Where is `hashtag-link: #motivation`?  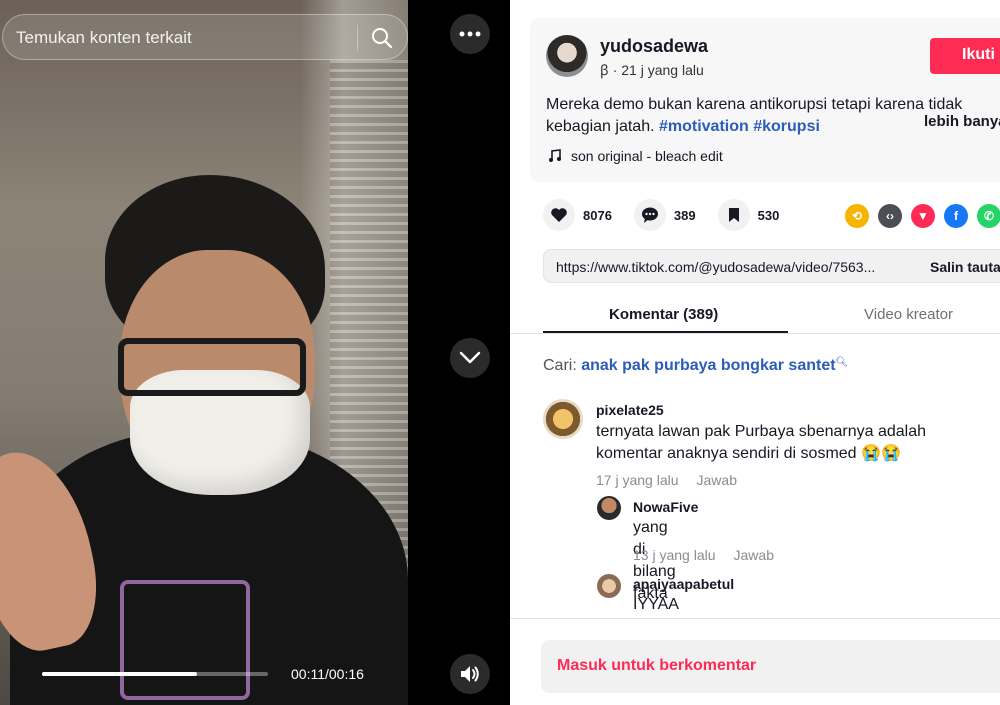
hashtag-link: #motivation is located at coordinates (704, 126).